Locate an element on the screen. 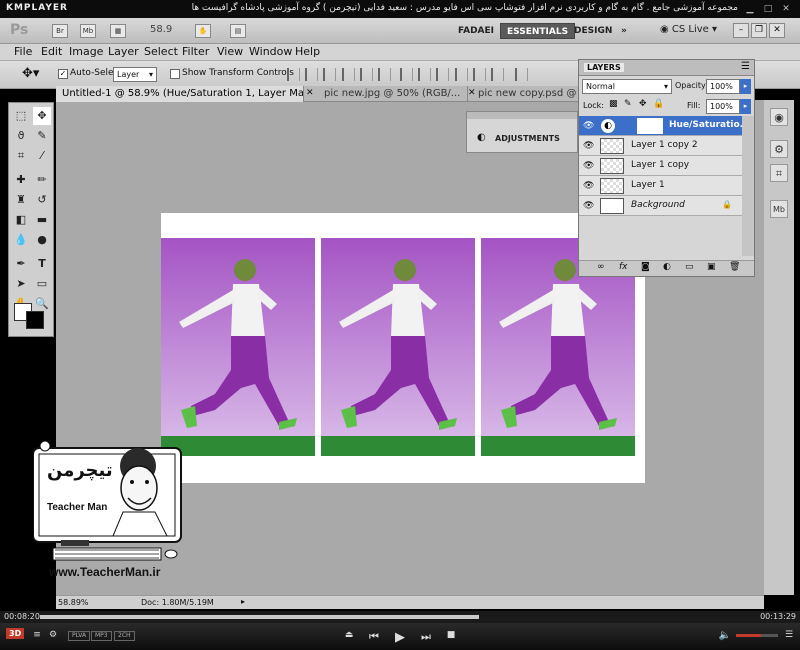 This screenshot has height=650, width=800. quick-select-icon: ✎ is located at coordinates (42, 136).